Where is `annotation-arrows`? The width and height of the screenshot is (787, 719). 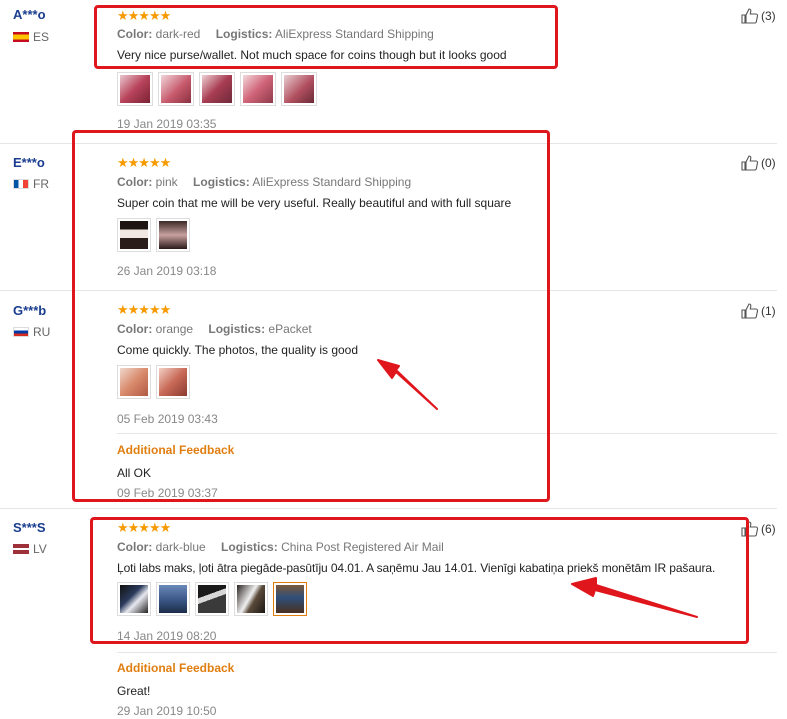 annotation-arrows is located at coordinates (537, 488).